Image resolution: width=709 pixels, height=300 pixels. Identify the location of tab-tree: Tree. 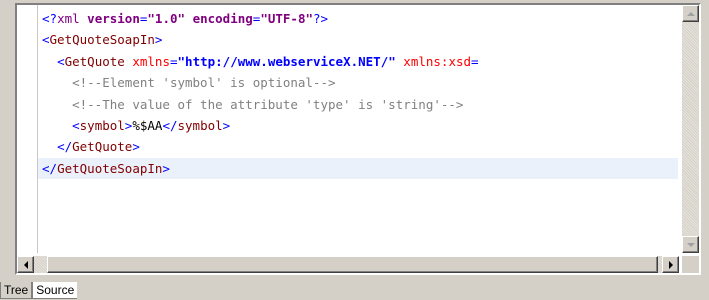
(16, 290).